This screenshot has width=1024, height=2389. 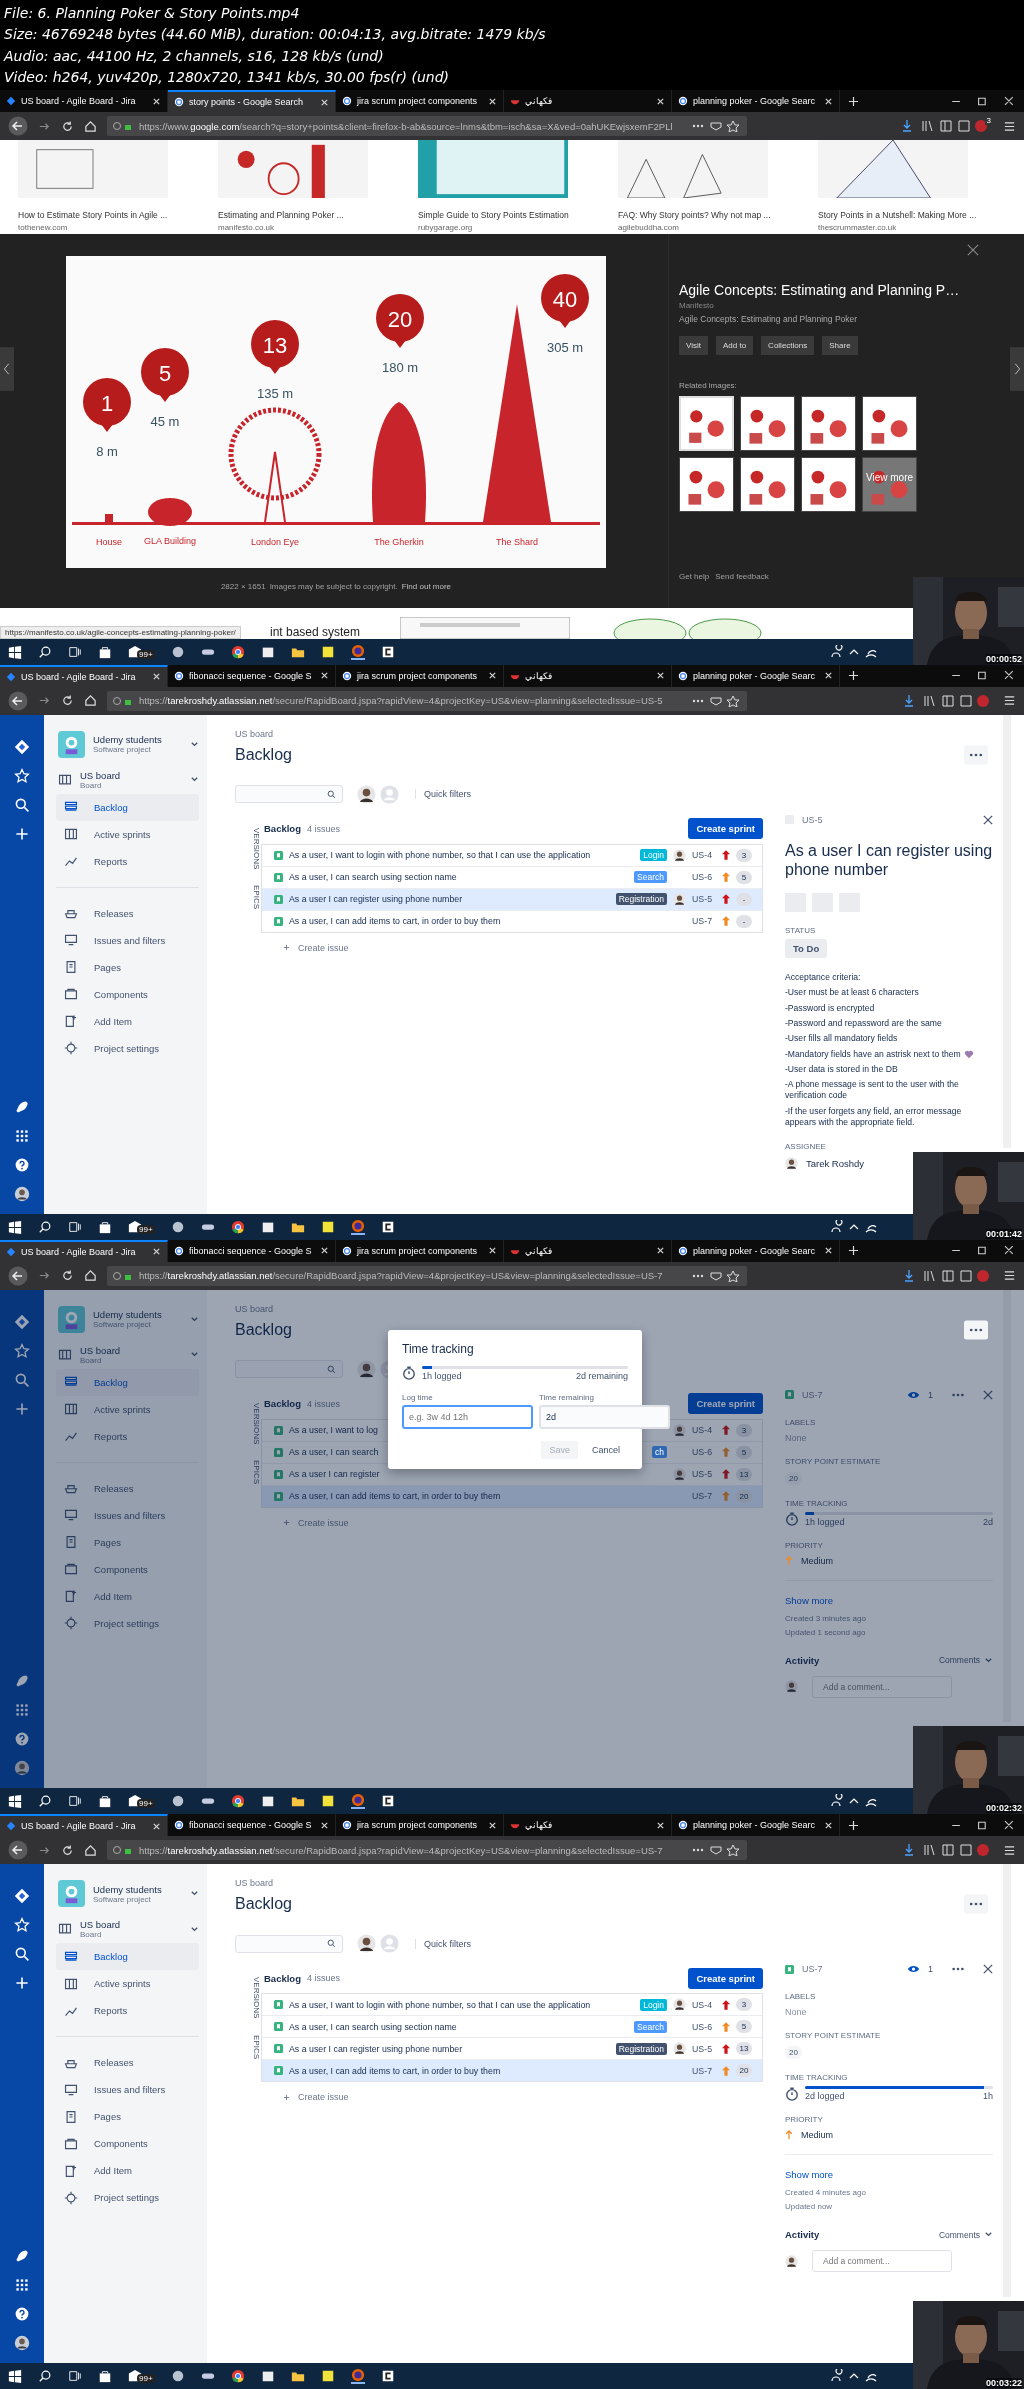 What do you see at coordinates (835, 1163) in the screenshot?
I see `assignee-name: Tarek Roshdy` at bounding box center [835, 1163].